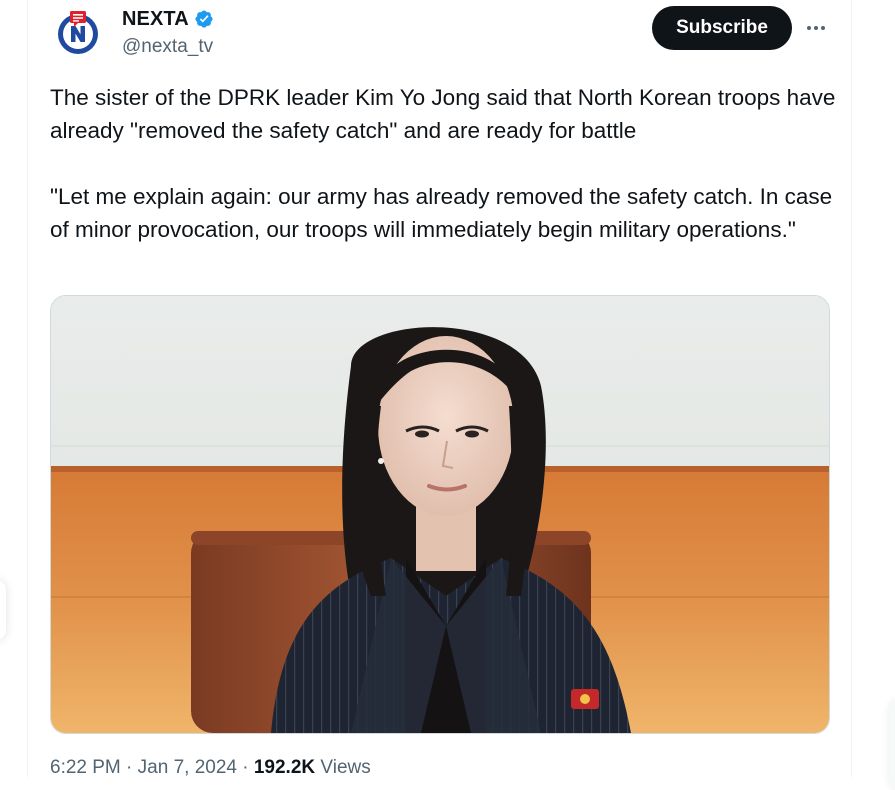  What do you see at coordinates (85, 767) in the screenshot?
I see `tweet-time: 6:22 PM` at bounding box center [85, 767].